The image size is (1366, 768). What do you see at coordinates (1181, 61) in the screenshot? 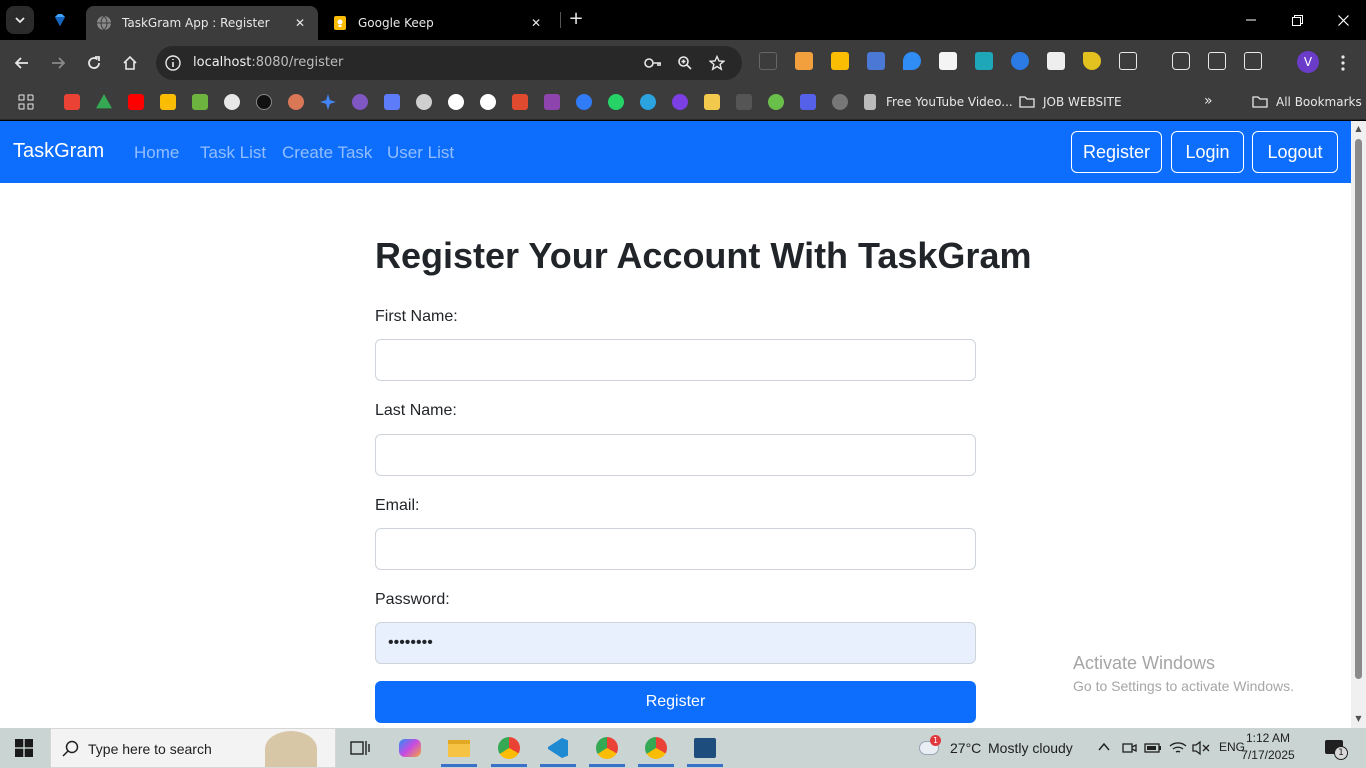
I see `screenshot-icon` at bounding box center [1181, 61].